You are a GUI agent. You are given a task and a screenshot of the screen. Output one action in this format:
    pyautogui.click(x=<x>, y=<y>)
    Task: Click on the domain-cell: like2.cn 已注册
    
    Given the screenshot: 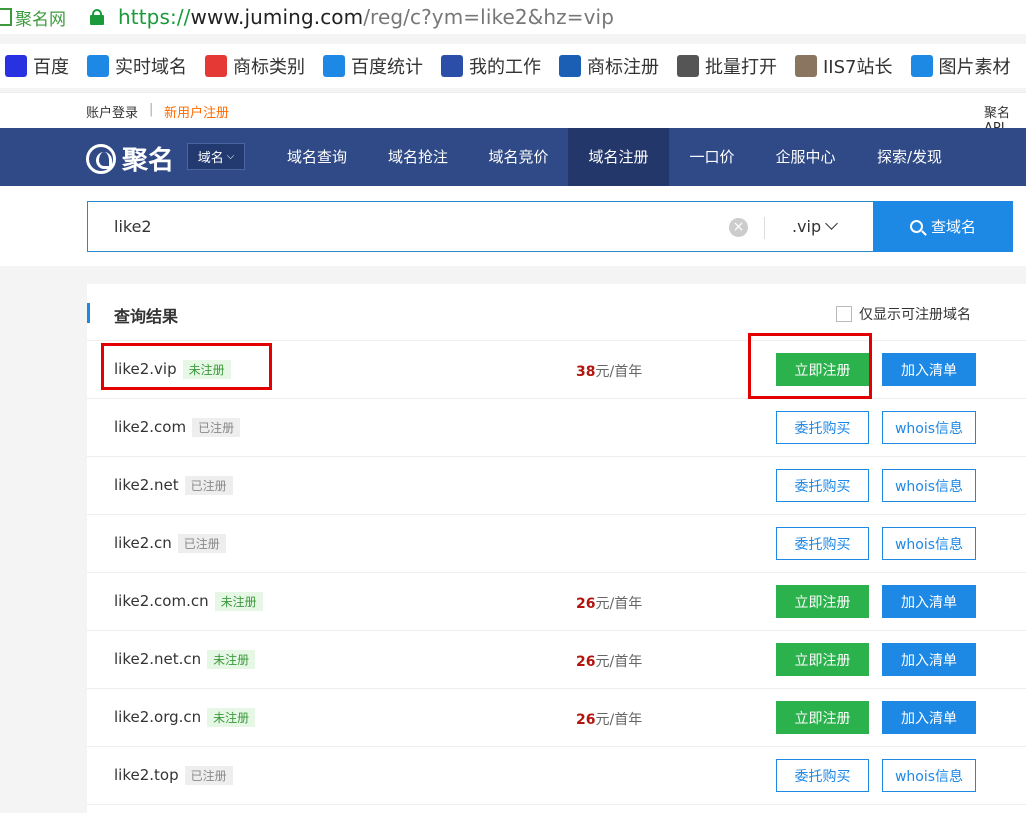 What is the action you would take?
    pyautogui.click(x=170, y=543)
    